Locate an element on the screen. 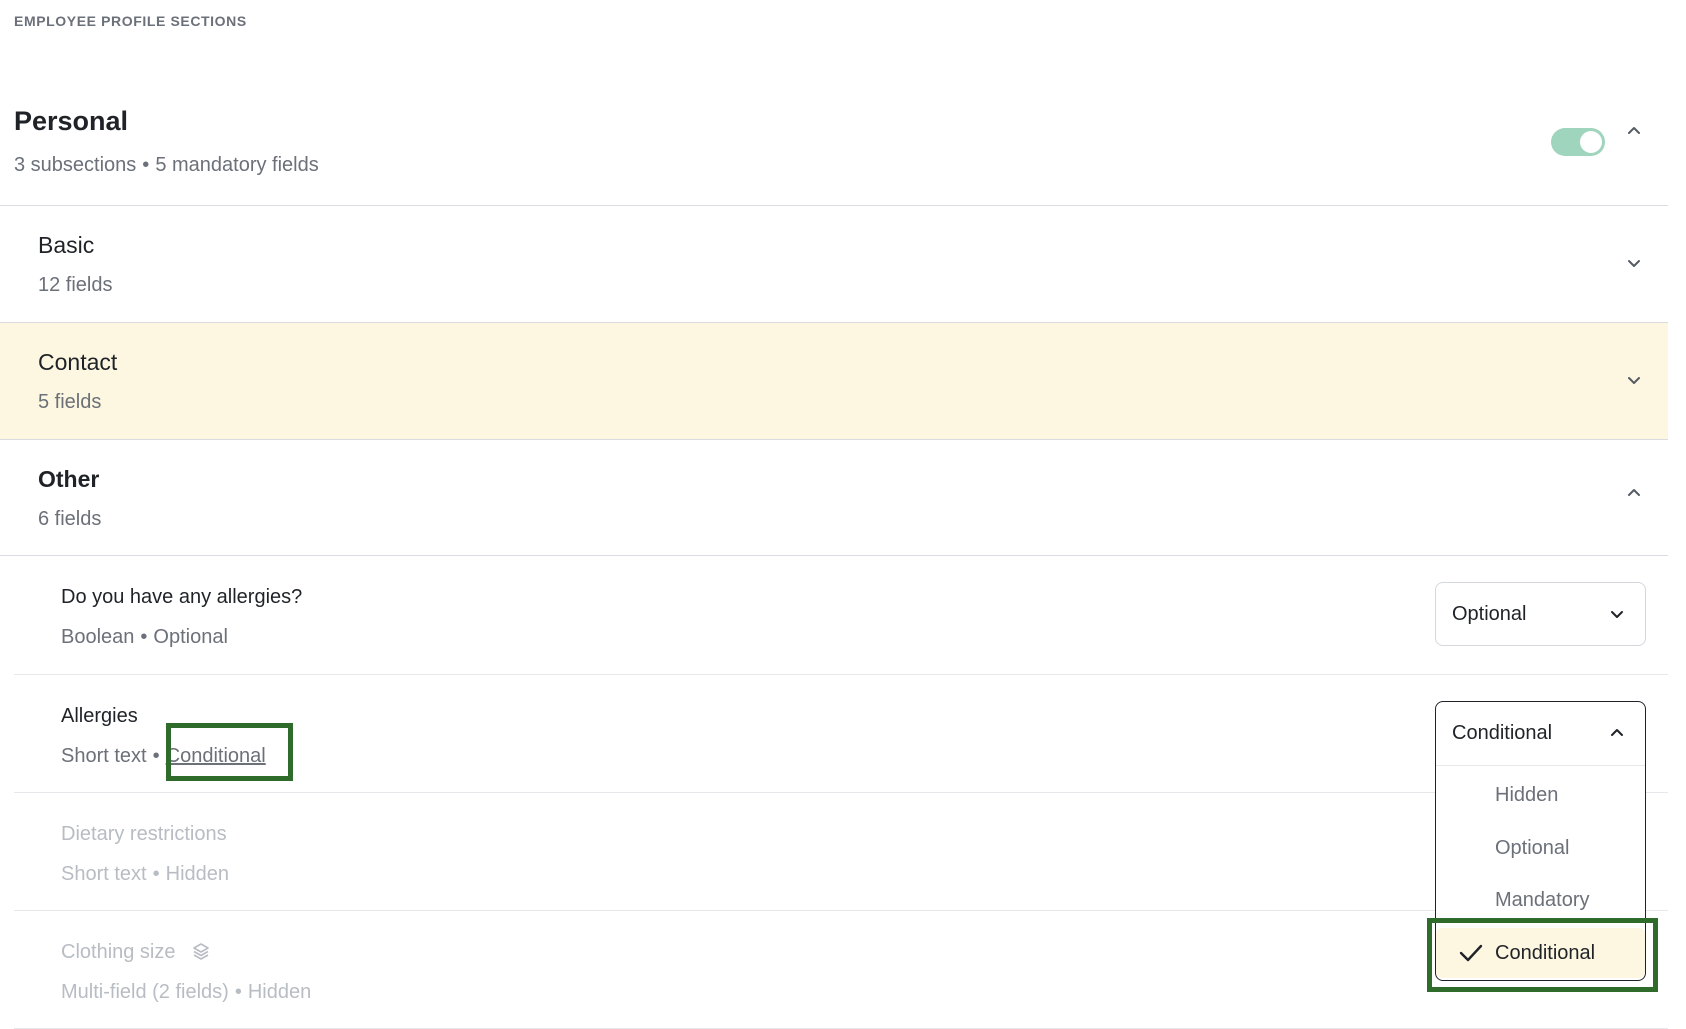 Image resolution: width=1686 pixels, height=1029 pixels. field-name: Allergies is located at coordinates (99, 716).